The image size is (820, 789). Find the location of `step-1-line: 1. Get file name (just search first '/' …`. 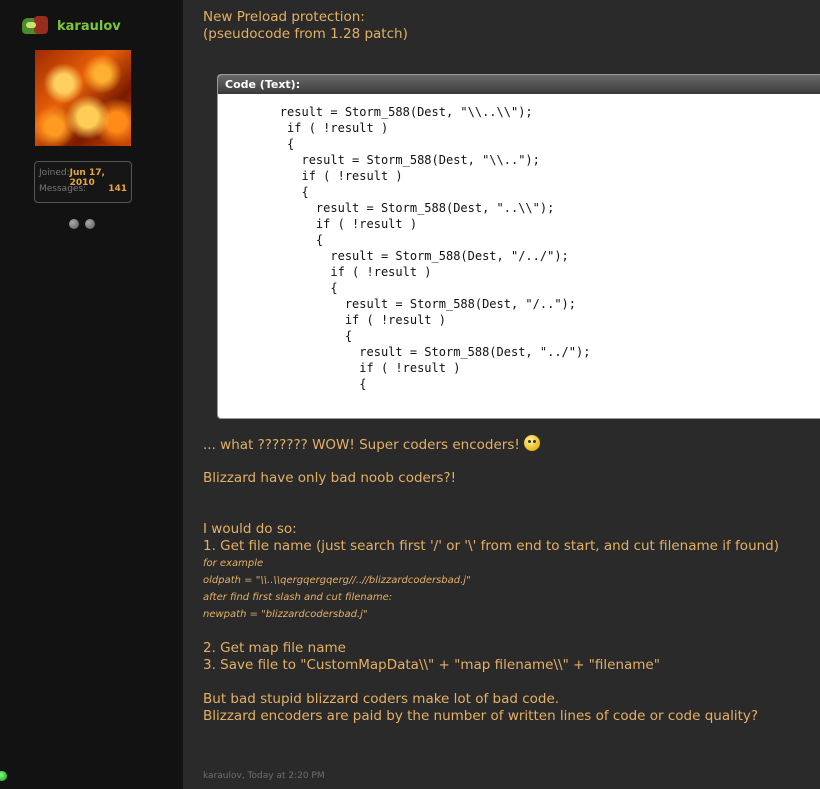

step-1-line: 1. Get file name (just search first '/' … is located at coordinates (491, 546).